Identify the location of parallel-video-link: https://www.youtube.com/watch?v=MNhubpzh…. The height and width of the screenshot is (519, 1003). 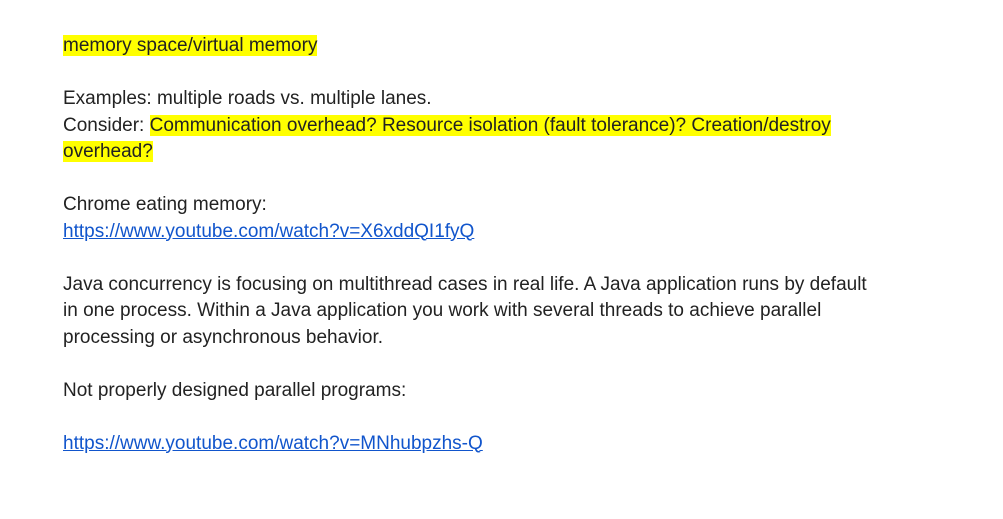
(273, 443).